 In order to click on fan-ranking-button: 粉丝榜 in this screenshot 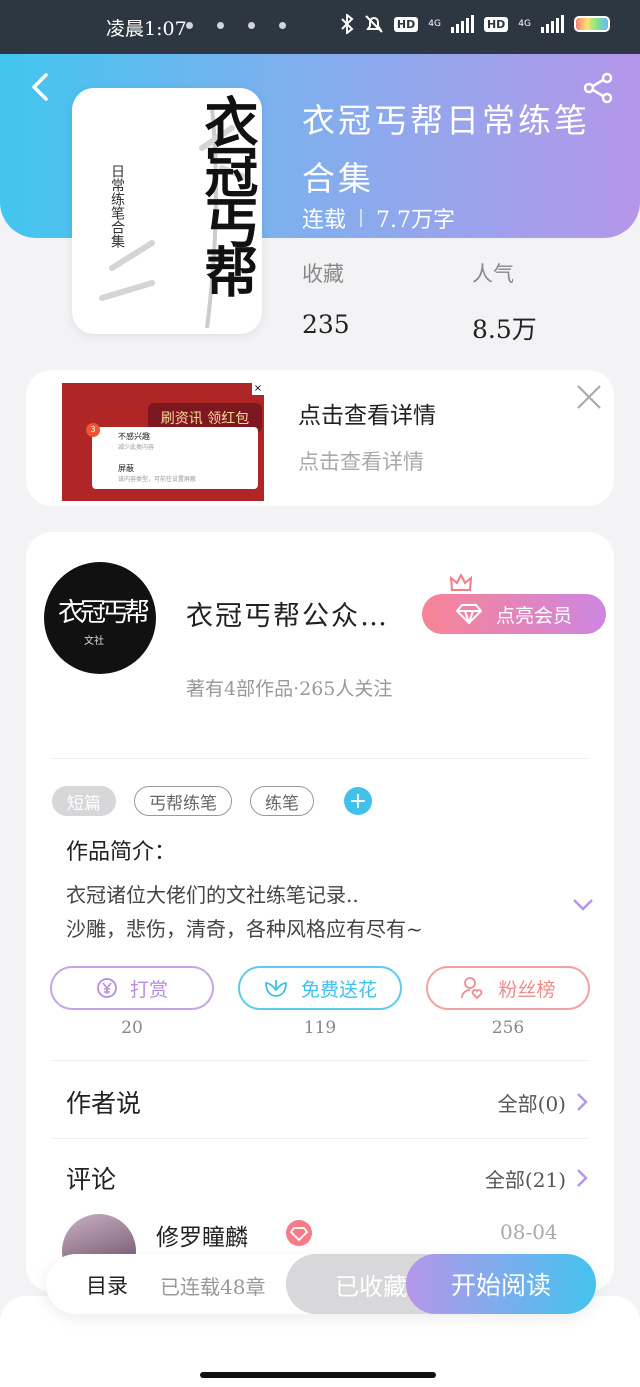, I will do `click(508, 988)`.